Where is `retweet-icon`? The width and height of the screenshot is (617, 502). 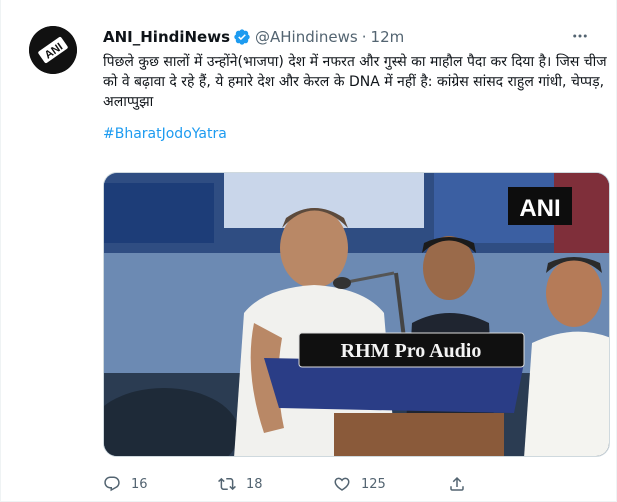 retweet-icon is located at coordinates (227, 484).